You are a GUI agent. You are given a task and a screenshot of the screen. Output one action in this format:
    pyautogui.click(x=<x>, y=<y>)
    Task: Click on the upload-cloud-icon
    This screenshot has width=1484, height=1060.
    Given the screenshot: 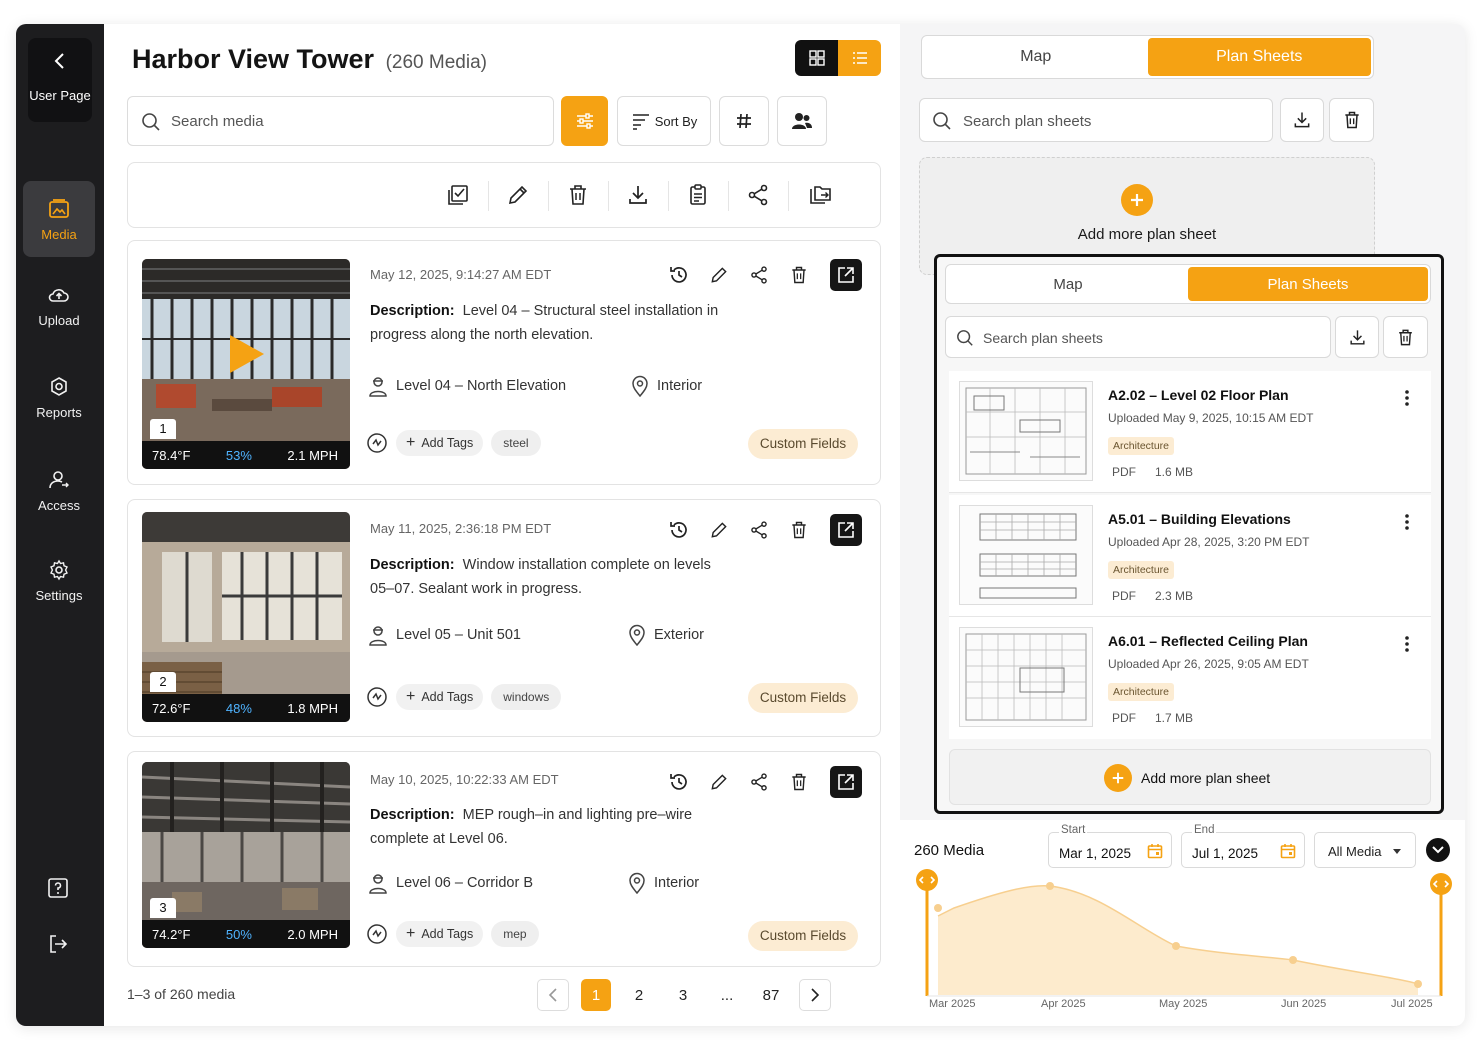 What is the action you would take?
    pyautogui.click(x=58, y=295)
    